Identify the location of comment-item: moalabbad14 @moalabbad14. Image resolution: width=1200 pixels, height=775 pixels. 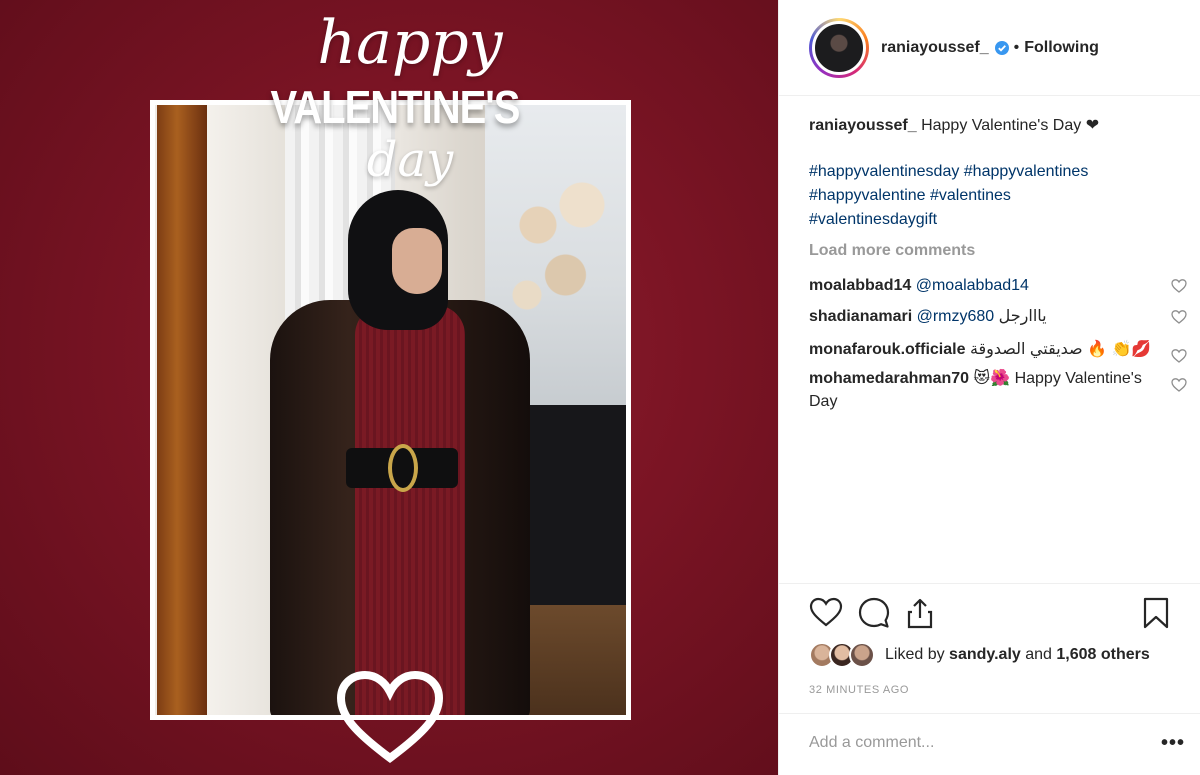
(999, 285).